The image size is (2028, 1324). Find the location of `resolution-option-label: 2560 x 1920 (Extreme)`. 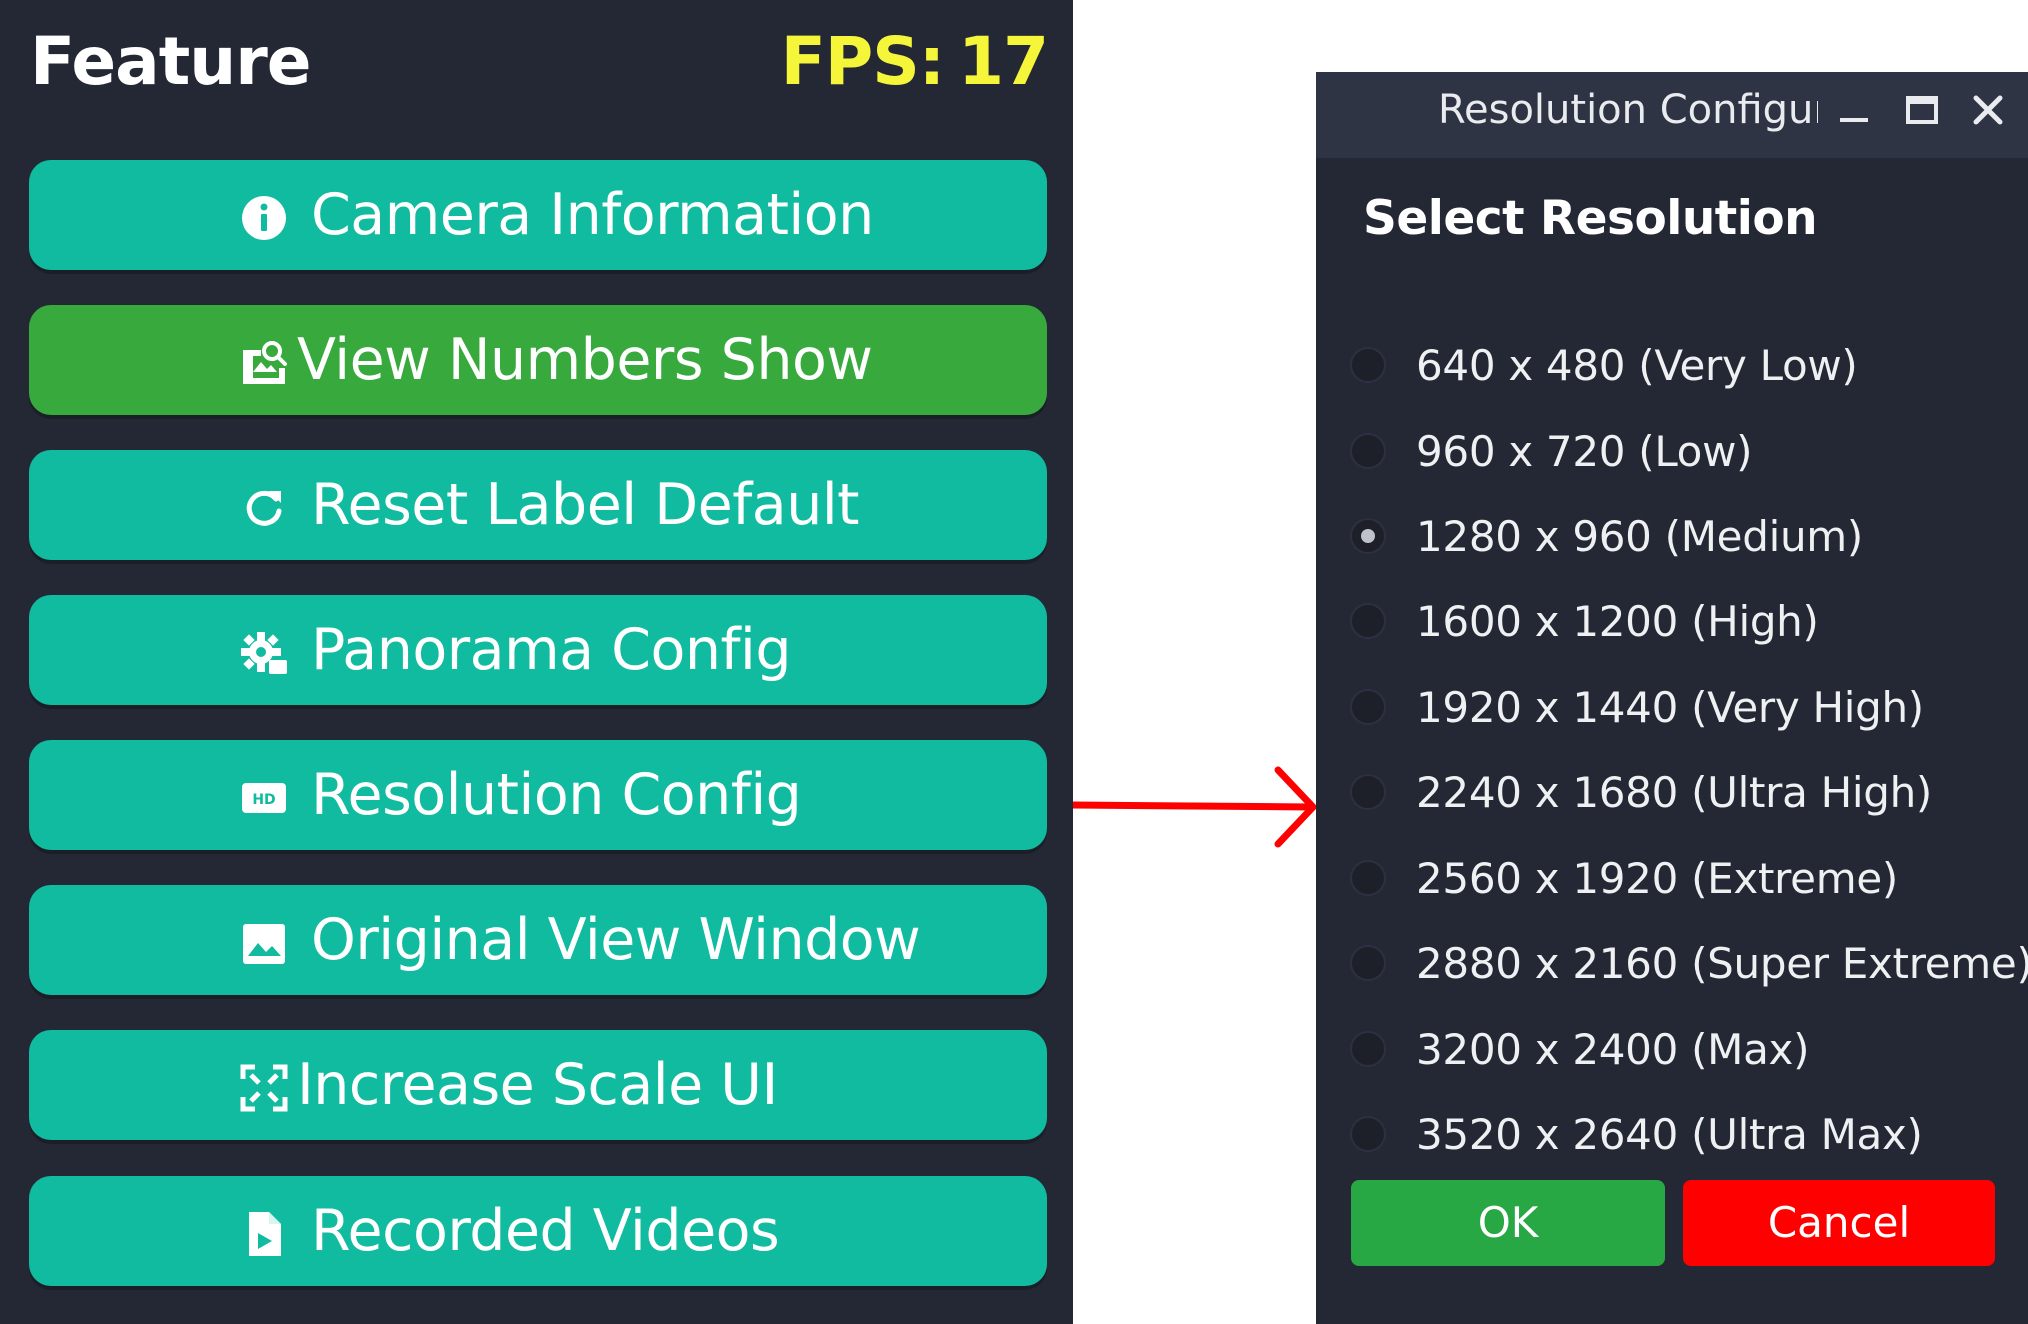

resolution-option-label: 2560 x 1920 (Extreme) is located at coordinates (1657, 878).